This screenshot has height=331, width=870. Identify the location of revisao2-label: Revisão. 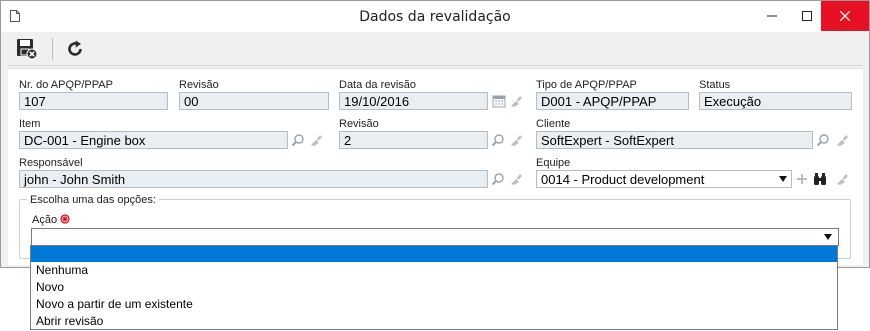
(359, 124).